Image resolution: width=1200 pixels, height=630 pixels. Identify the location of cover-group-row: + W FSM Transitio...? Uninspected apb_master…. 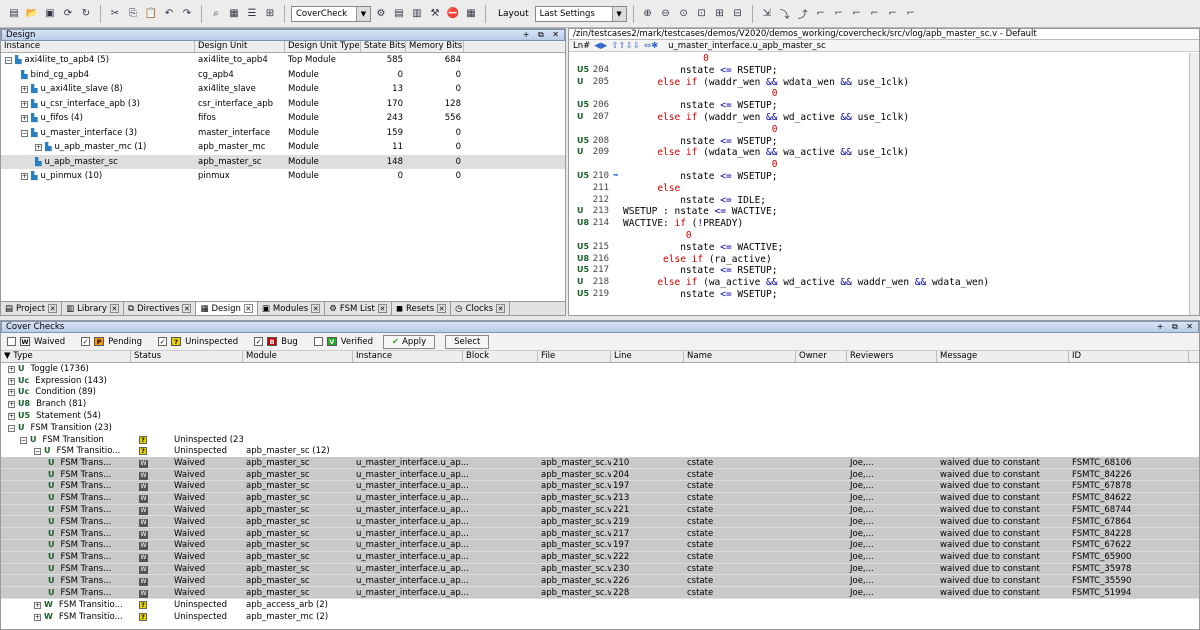
(600, 617).